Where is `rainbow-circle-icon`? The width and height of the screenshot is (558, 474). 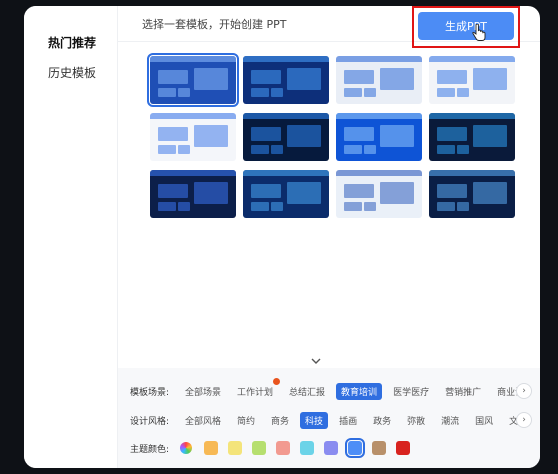 rainbow-circle-icon is located at coordinates (186, 448).